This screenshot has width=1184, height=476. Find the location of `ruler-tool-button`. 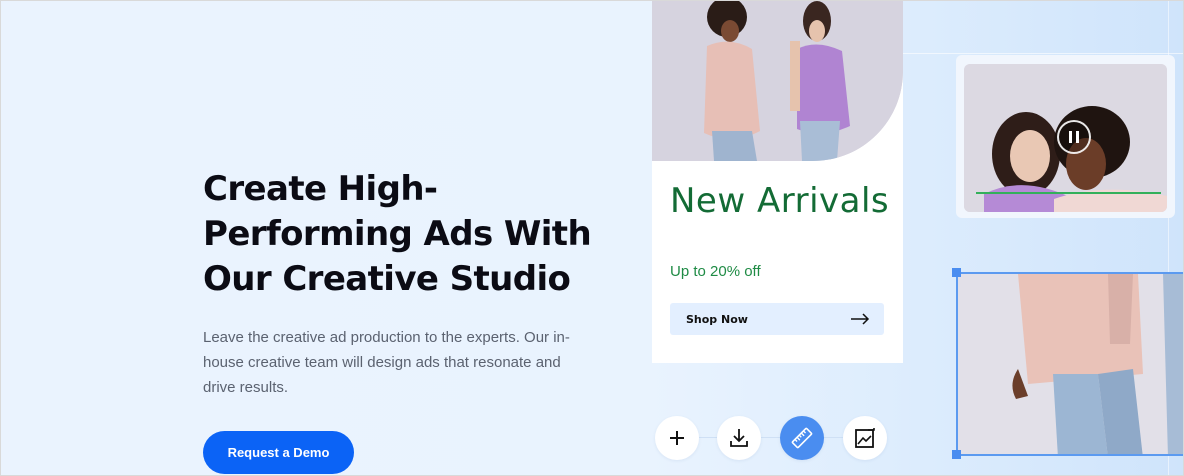

ruler-tool-button is located at coordinates (802, 438).